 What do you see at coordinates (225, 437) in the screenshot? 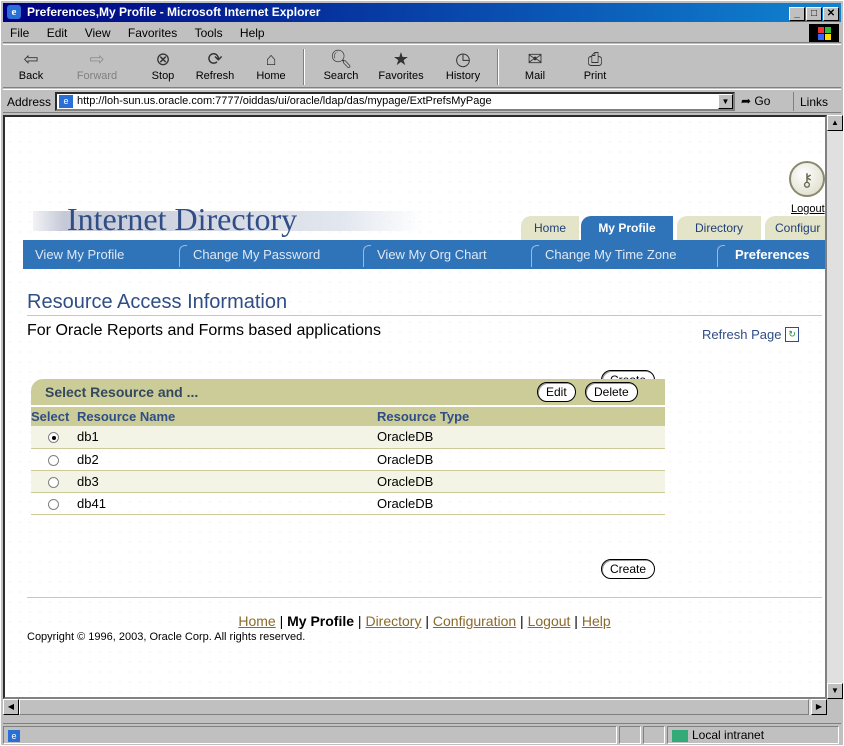
I see `resource-name-cell: db1` at bounding box center [225, 437].